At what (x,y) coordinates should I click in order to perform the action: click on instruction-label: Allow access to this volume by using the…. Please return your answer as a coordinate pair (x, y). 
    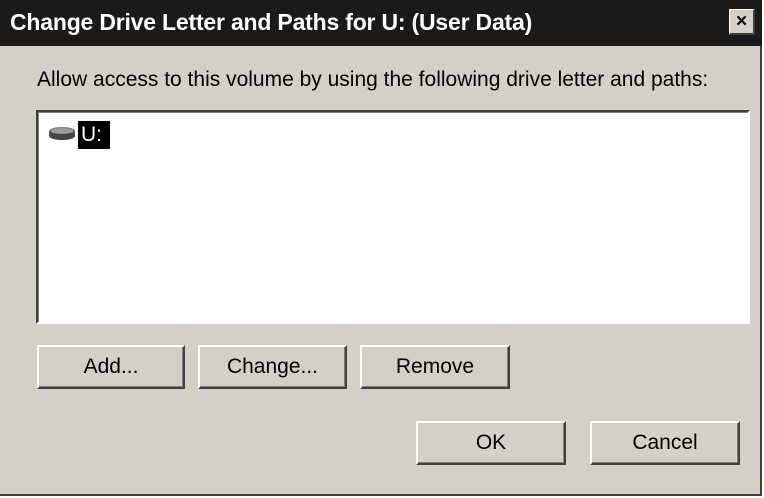
    Looking at the image, I should click on (373, 79).